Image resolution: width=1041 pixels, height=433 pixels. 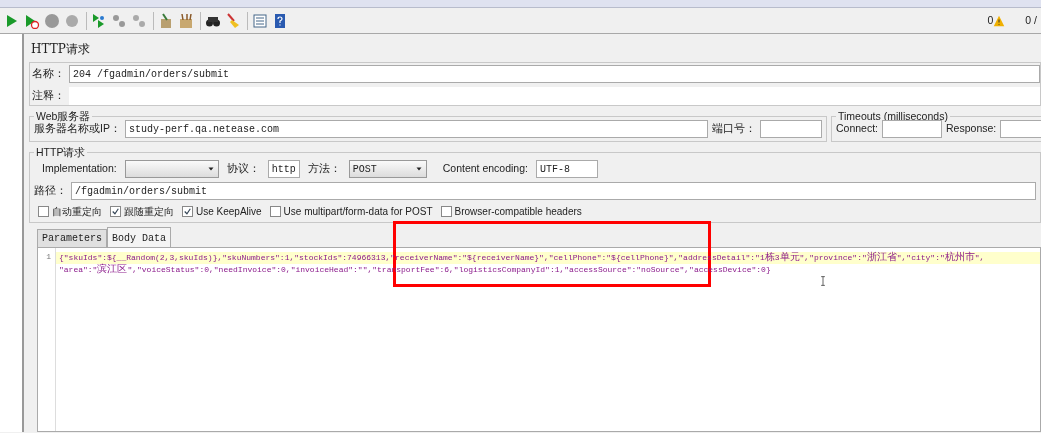 What do you see at coordinates (554, 96) in the screenshot?
I see `comment-field` at bounding box center [554, 96].